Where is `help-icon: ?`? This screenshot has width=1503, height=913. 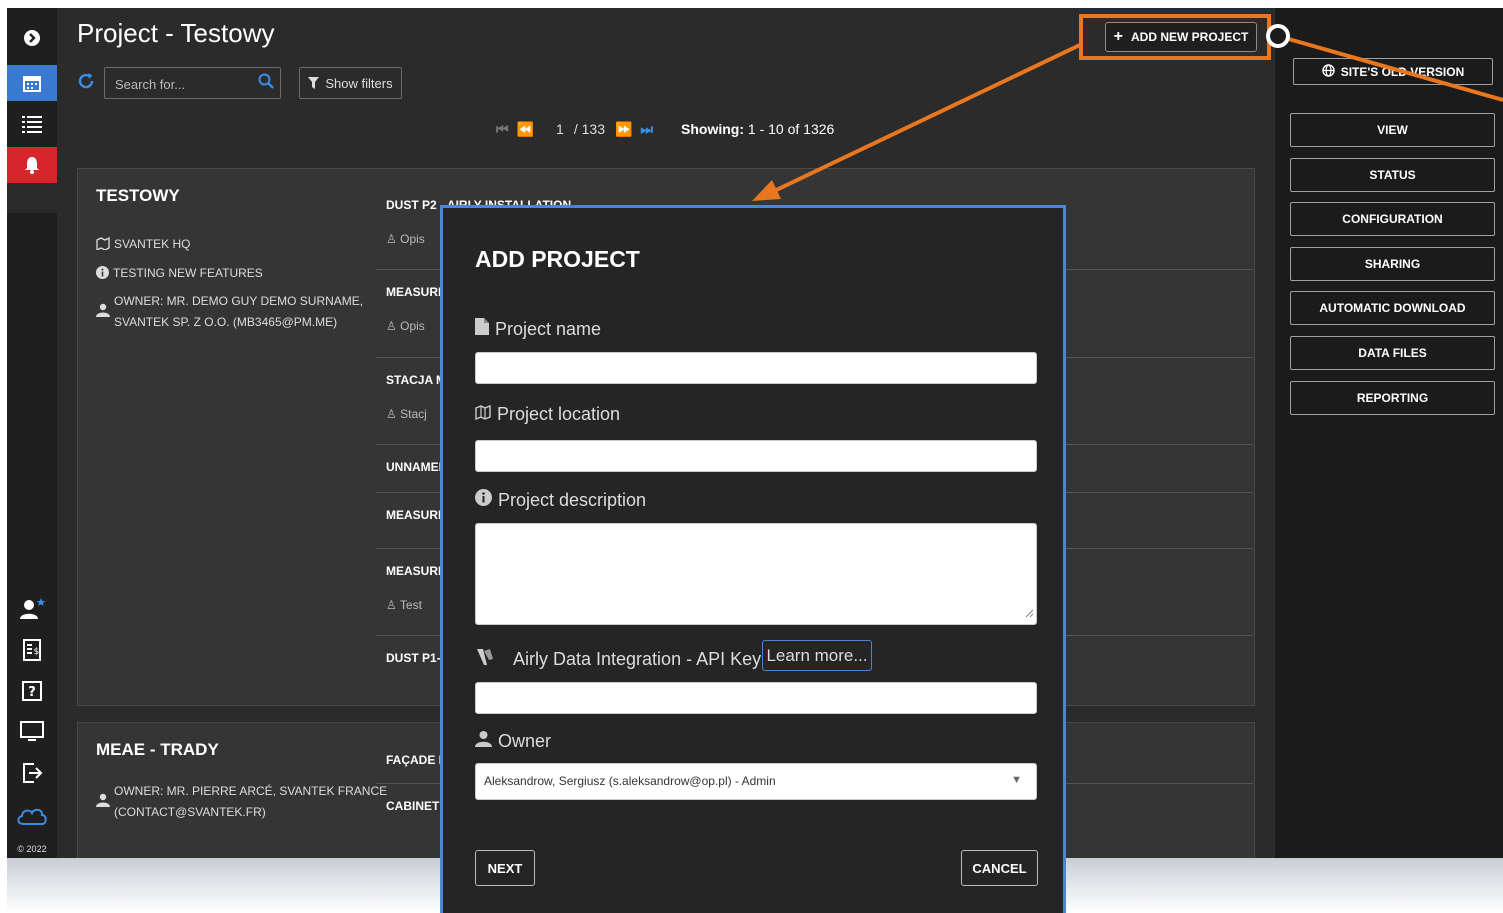 help-icon: ? is located at coordinates (32, 691).